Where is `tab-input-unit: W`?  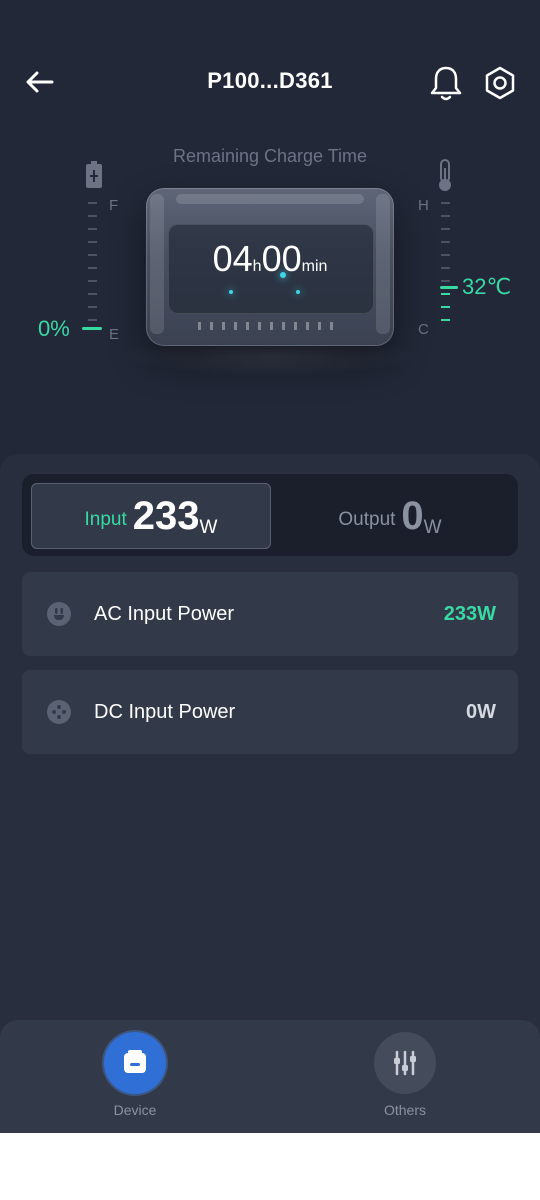
tab-input-unit: W is located at coordinates (208, 527).